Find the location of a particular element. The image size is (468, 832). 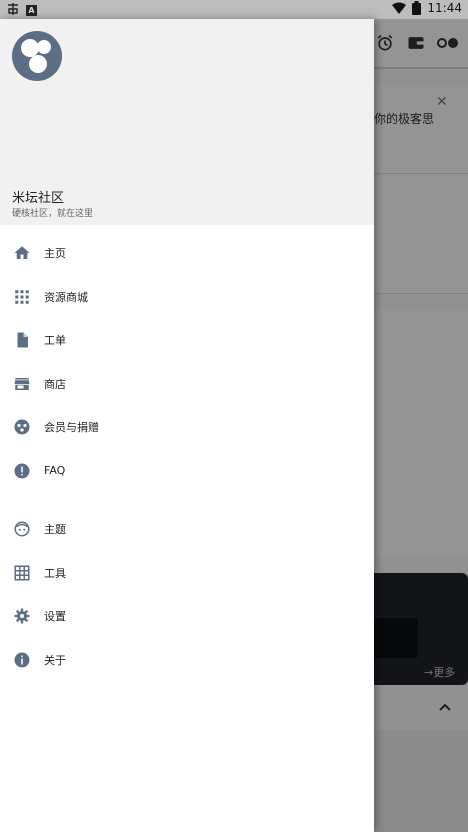

menu-item-store: 商店 is located at coordinates (187, 383).